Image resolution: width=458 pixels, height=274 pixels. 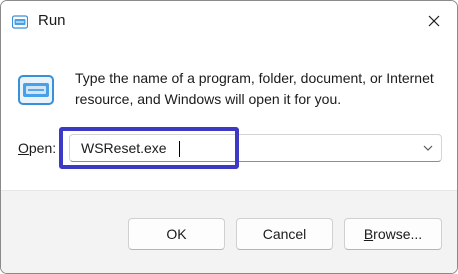 I want to click on open-label-text: pen:, so click(x=42, y=148).